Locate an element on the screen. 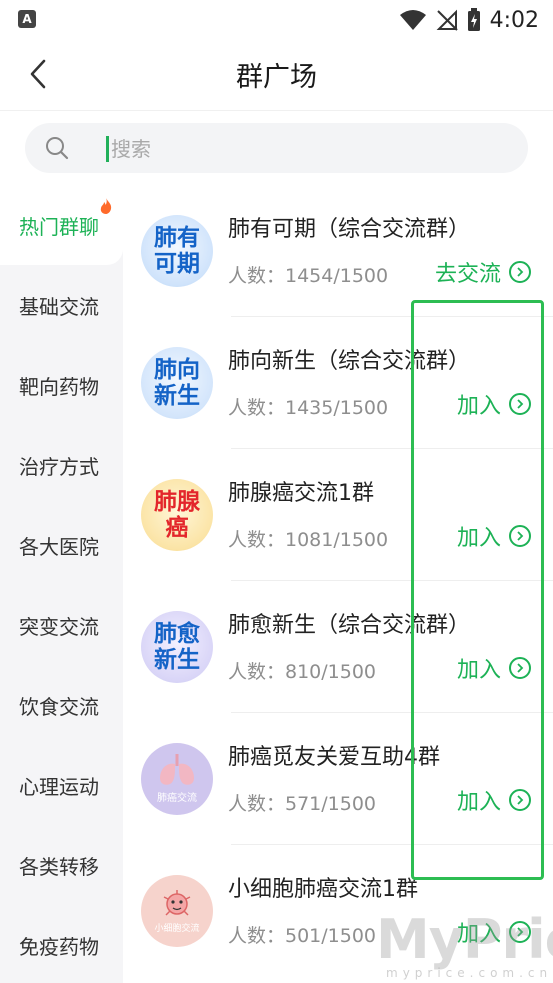  sidebar-item-mental-exercise: 心理运动 is located at coordinates (61, 785).